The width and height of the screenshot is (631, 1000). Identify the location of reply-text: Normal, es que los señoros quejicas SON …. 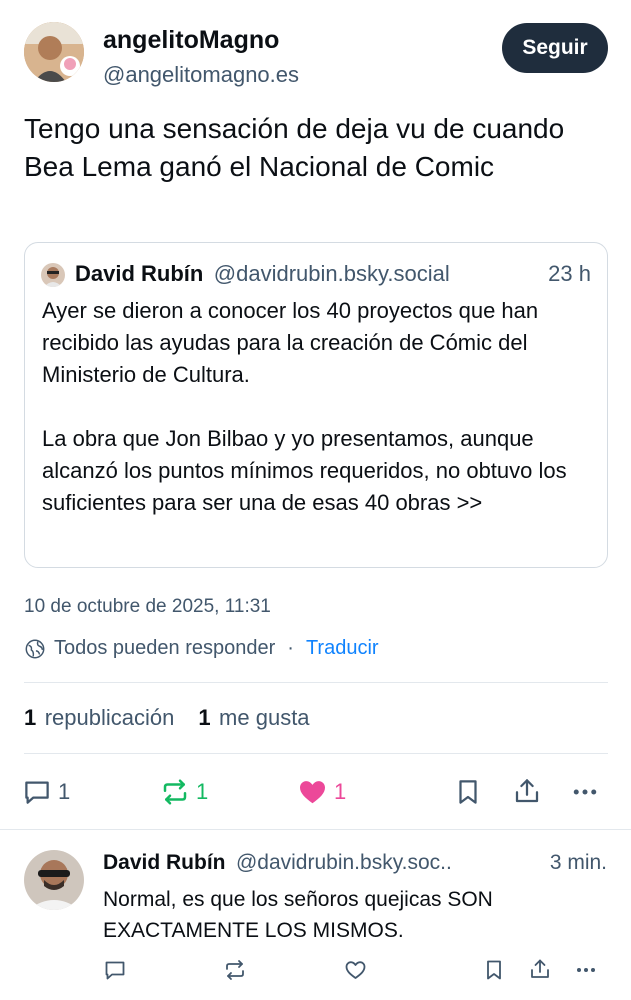
(298, 915).